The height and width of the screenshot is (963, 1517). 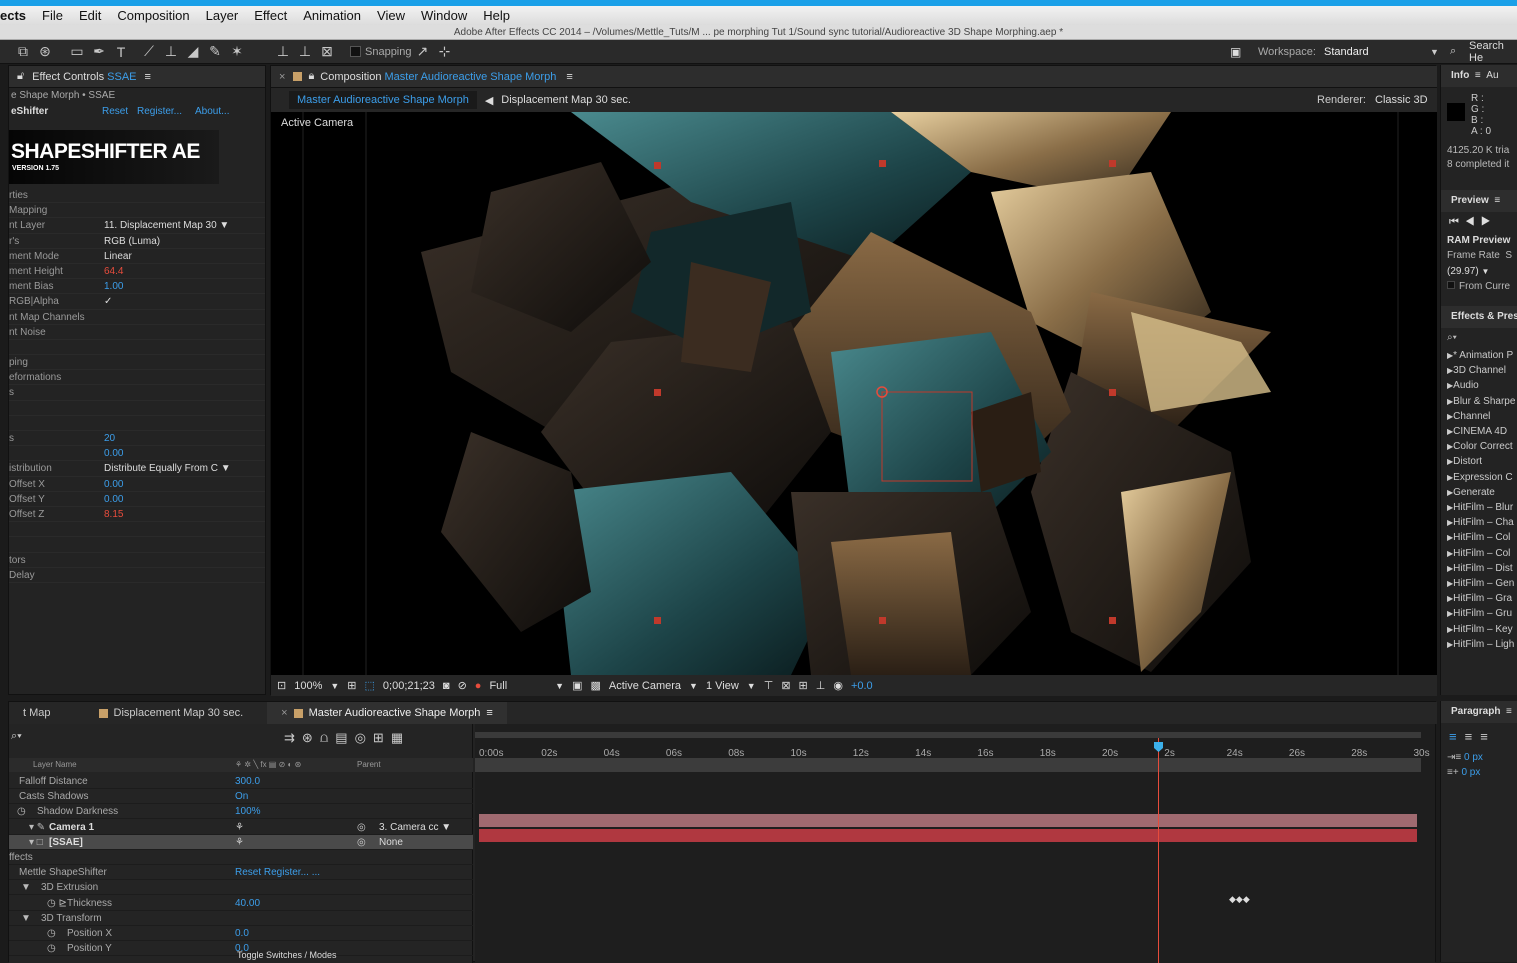 I want to click on breadcrumb-next-comp: Displacement Map 30 sec., so click(x=566, y=100).